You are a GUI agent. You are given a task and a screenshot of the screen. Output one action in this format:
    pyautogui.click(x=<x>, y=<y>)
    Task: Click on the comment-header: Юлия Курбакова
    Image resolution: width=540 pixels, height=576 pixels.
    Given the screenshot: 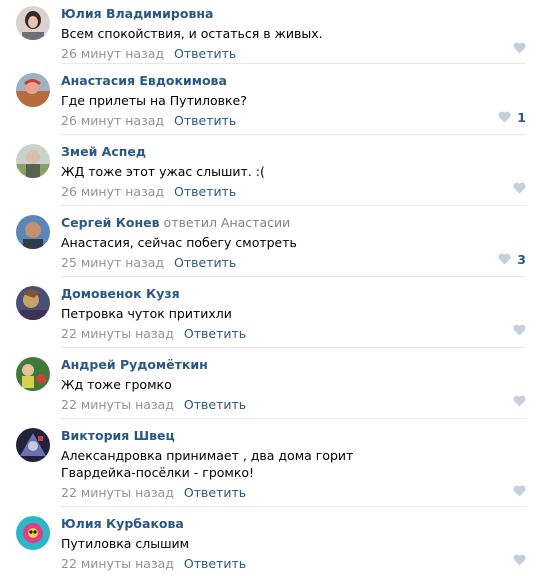 What is the action you would take?
    pyautogui.click(x=290, y=524)
    